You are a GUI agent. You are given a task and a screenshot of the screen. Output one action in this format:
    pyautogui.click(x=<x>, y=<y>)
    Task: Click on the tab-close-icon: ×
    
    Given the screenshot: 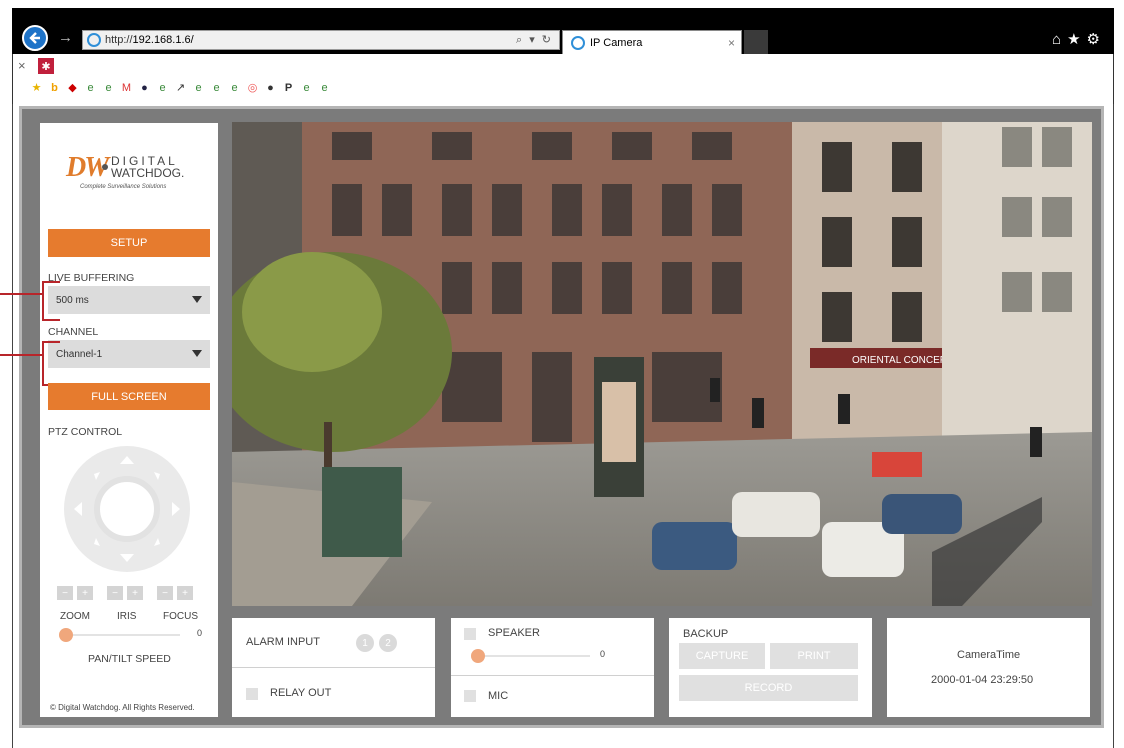 What is the action you would take?
    pyautogui.click(x=731, y=43)
    